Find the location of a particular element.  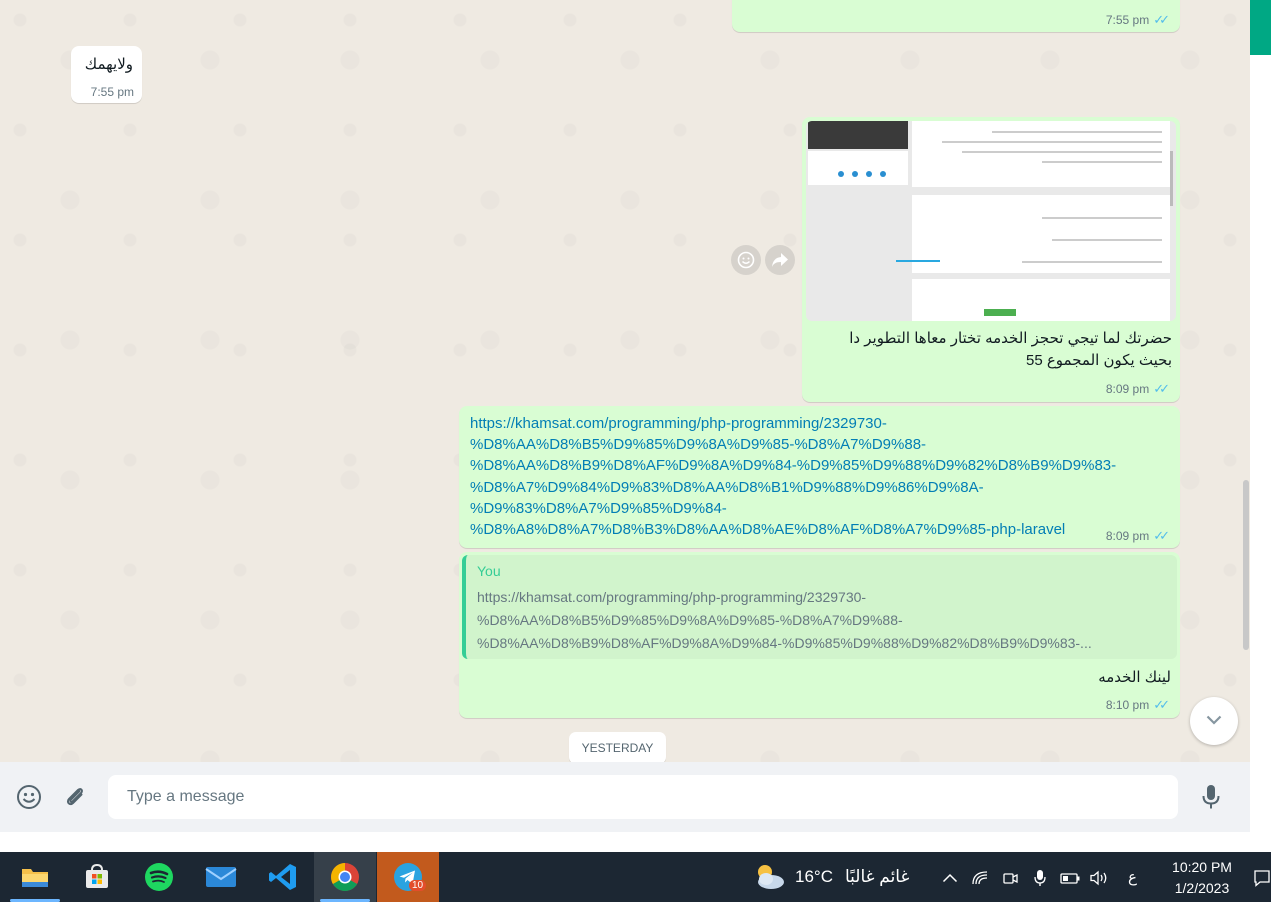

notification-badge: 10 is located at coordinates (418, 885).